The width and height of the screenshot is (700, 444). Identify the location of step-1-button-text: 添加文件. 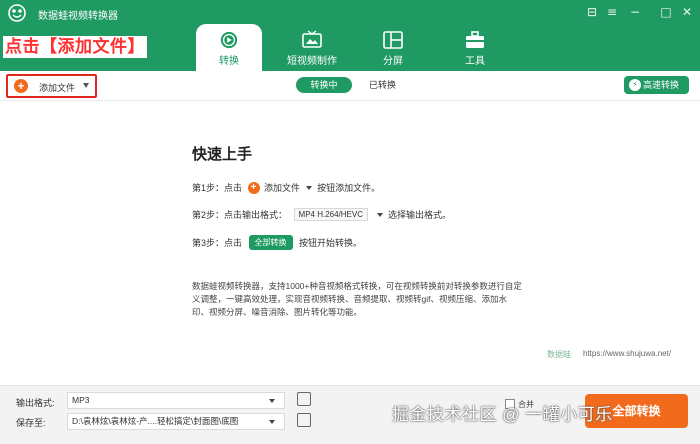
(282, 188).